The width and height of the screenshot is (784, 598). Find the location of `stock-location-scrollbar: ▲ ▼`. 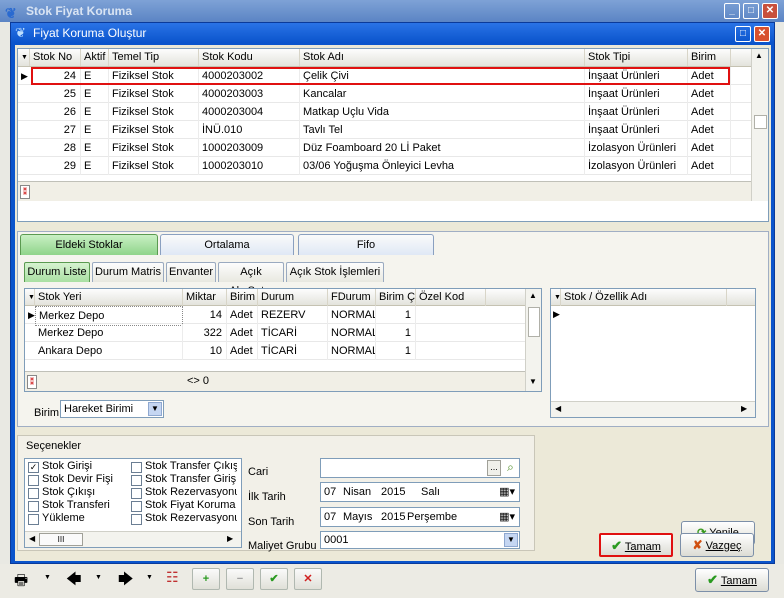

stock-location-scrollbar: ▲ ▼ is located at coordinates (533, 340).